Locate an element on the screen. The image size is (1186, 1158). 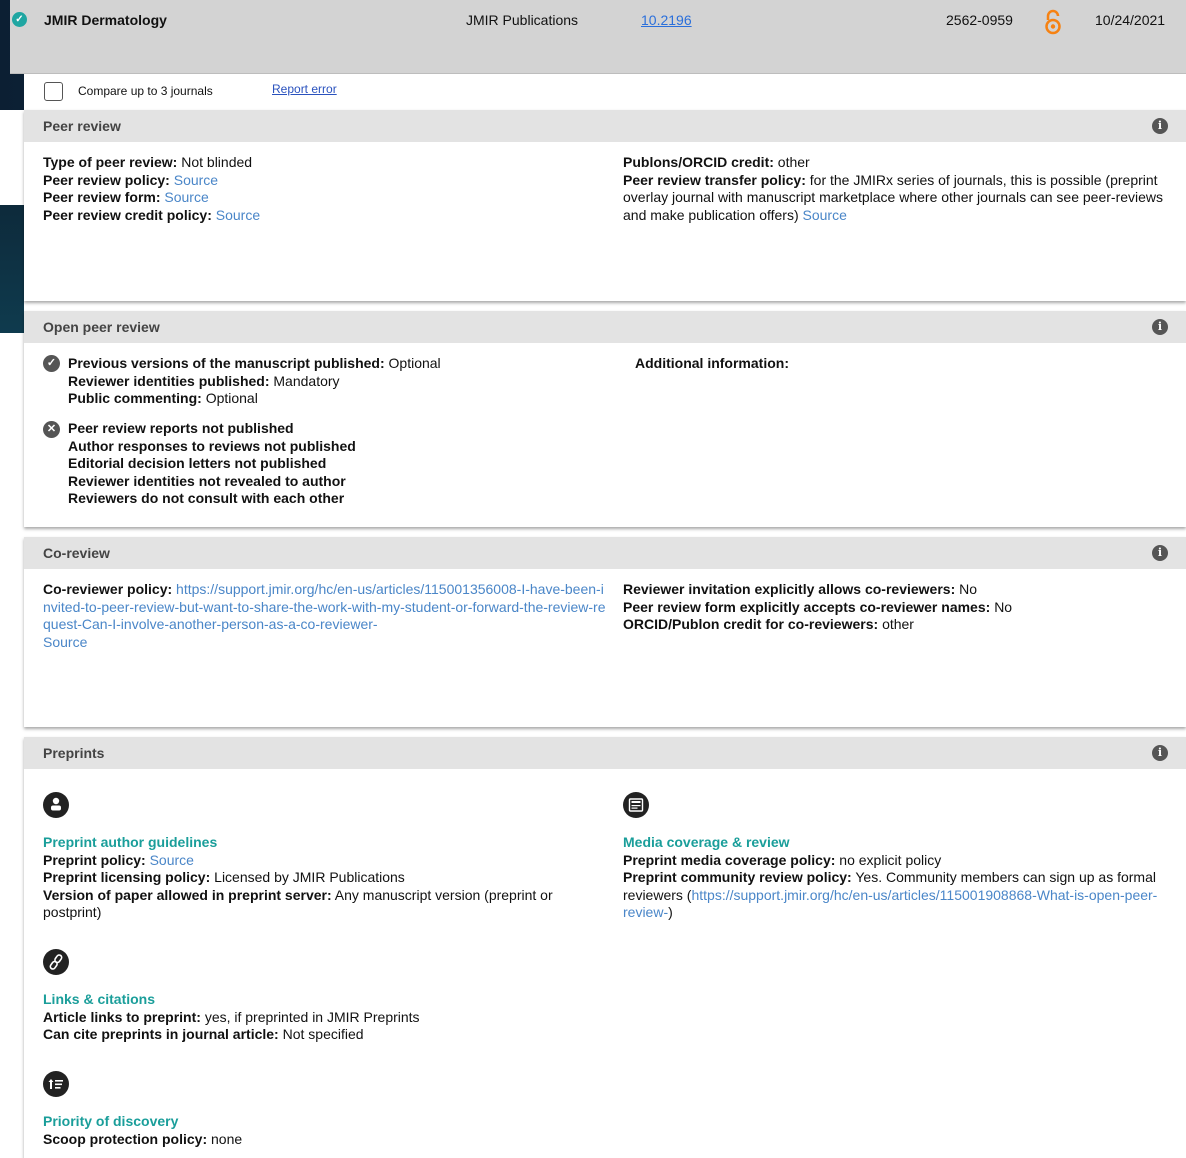
subsection-heading: Links & citations is located at coordinates (99, 999).